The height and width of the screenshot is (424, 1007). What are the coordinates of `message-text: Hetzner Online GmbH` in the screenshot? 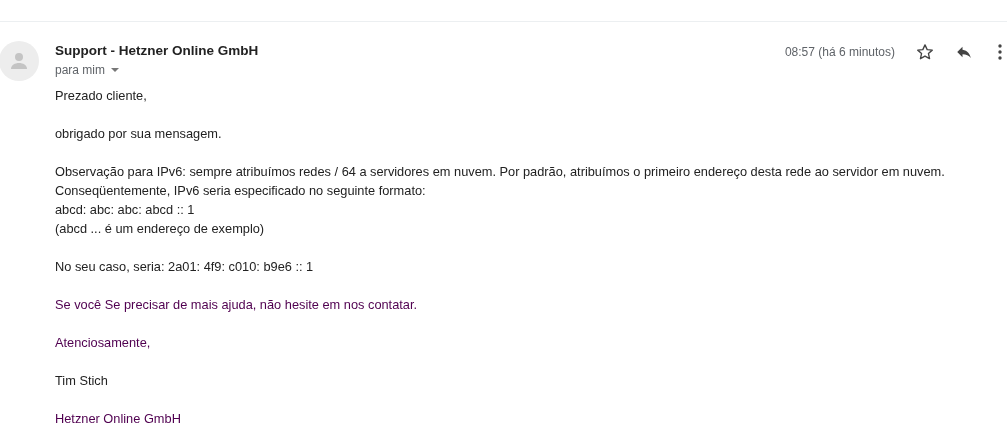 It's located at (118, 417).